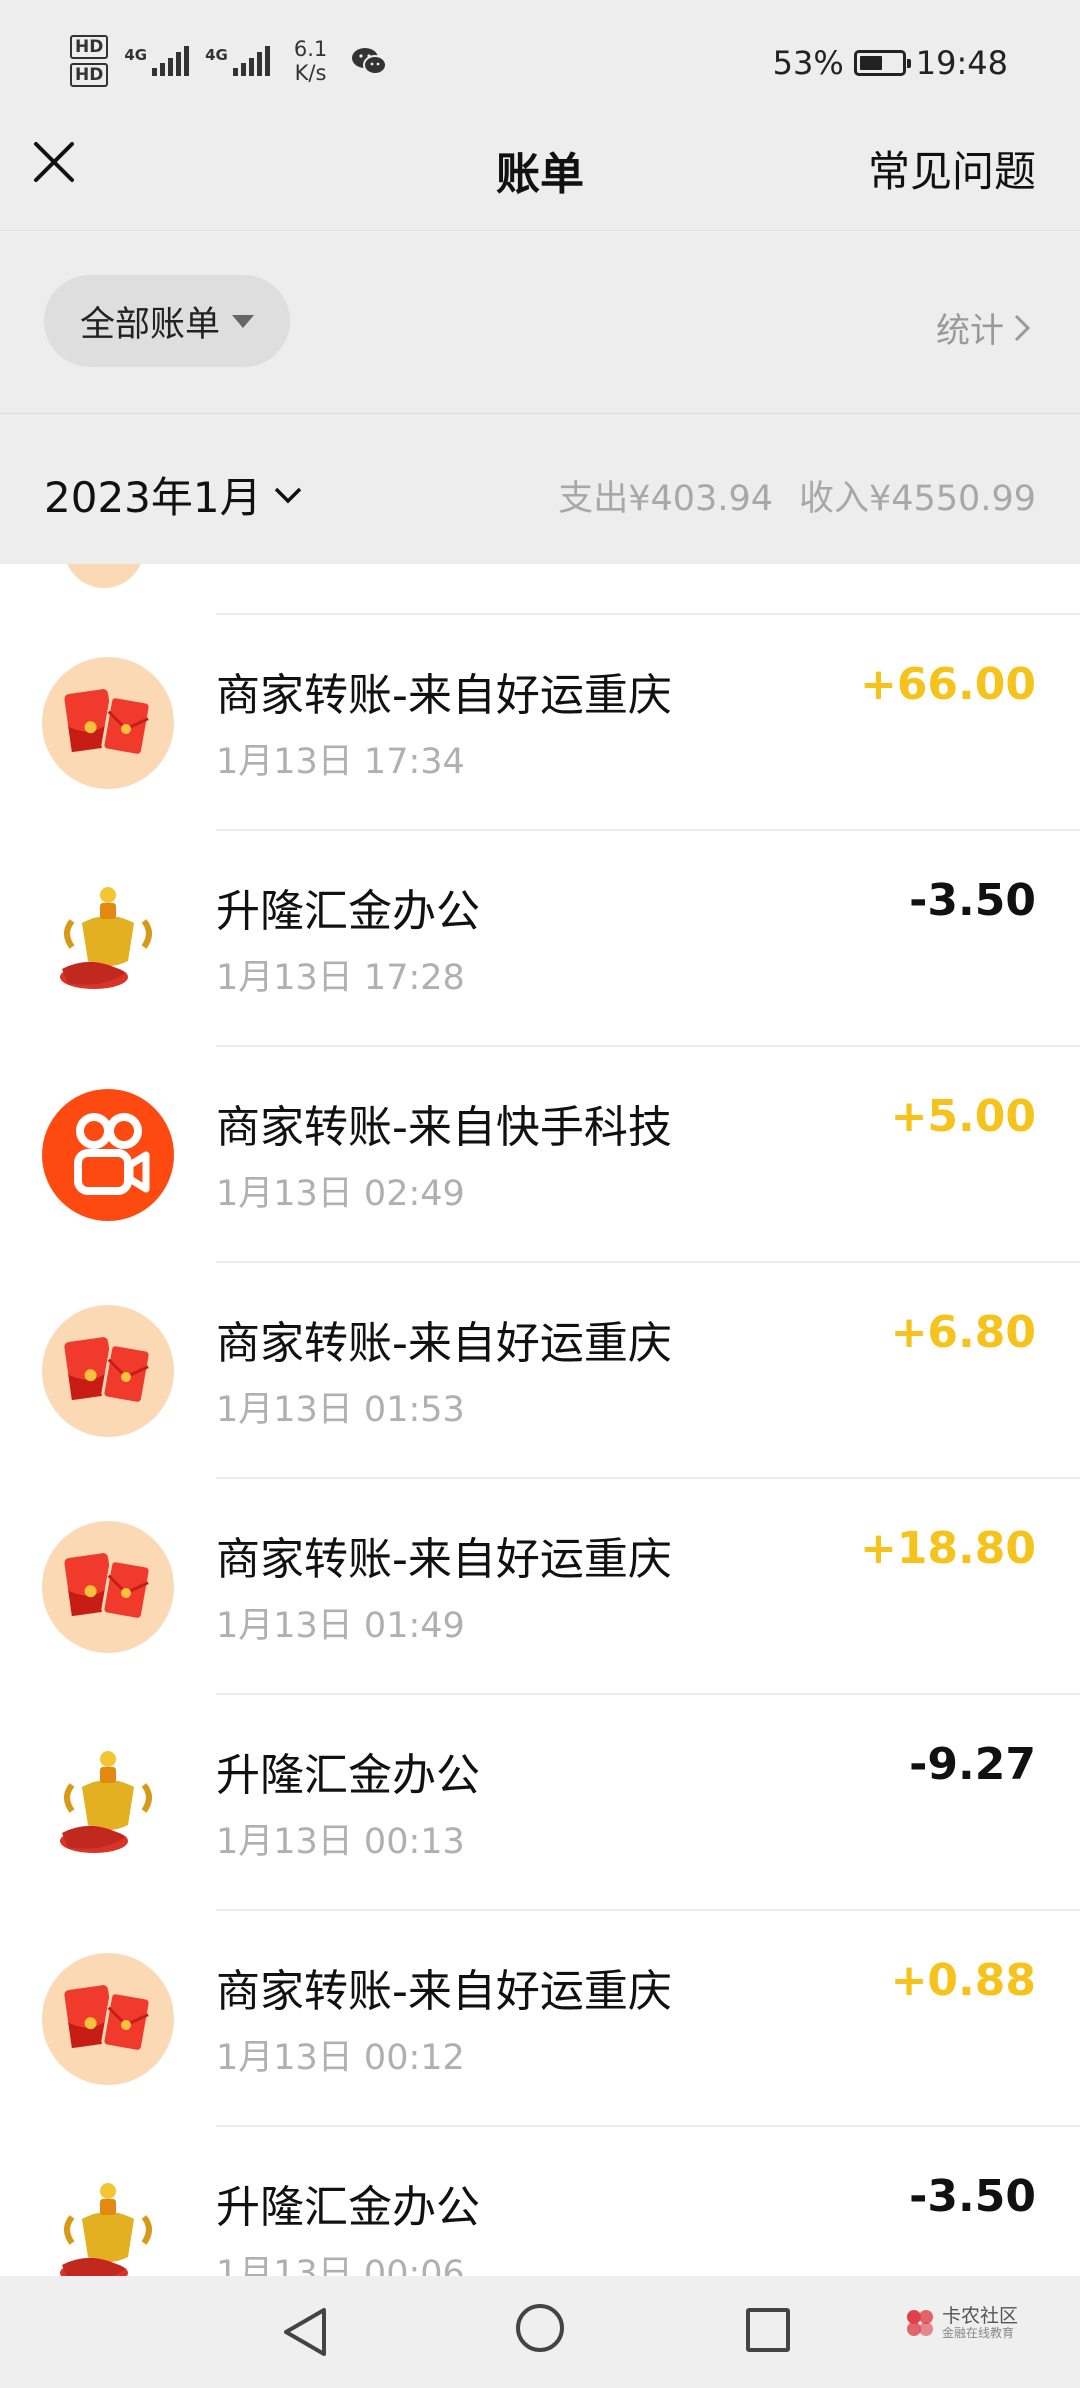 This screenshot has height=2388, width=1080. Describe the element at coordinates (979, 2316) in the screenshot. I see `watermark-title: 卡农社区` at that location.